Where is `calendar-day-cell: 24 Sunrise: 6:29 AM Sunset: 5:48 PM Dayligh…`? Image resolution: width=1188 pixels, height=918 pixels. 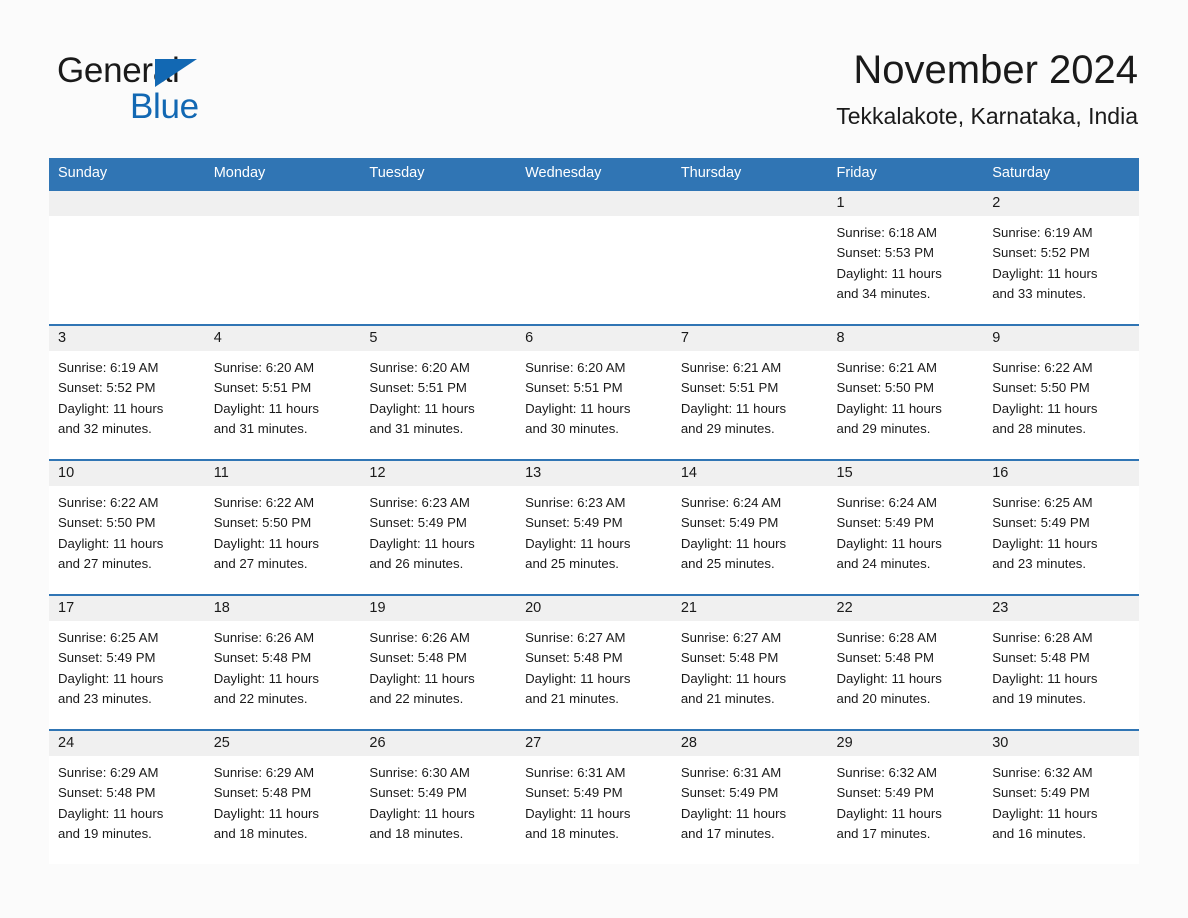
calendar-day-cell: 24 Sunrise: 6:29 AM Sunset: 5:48 PM Dayligh… is located at coordinates (127, 796).